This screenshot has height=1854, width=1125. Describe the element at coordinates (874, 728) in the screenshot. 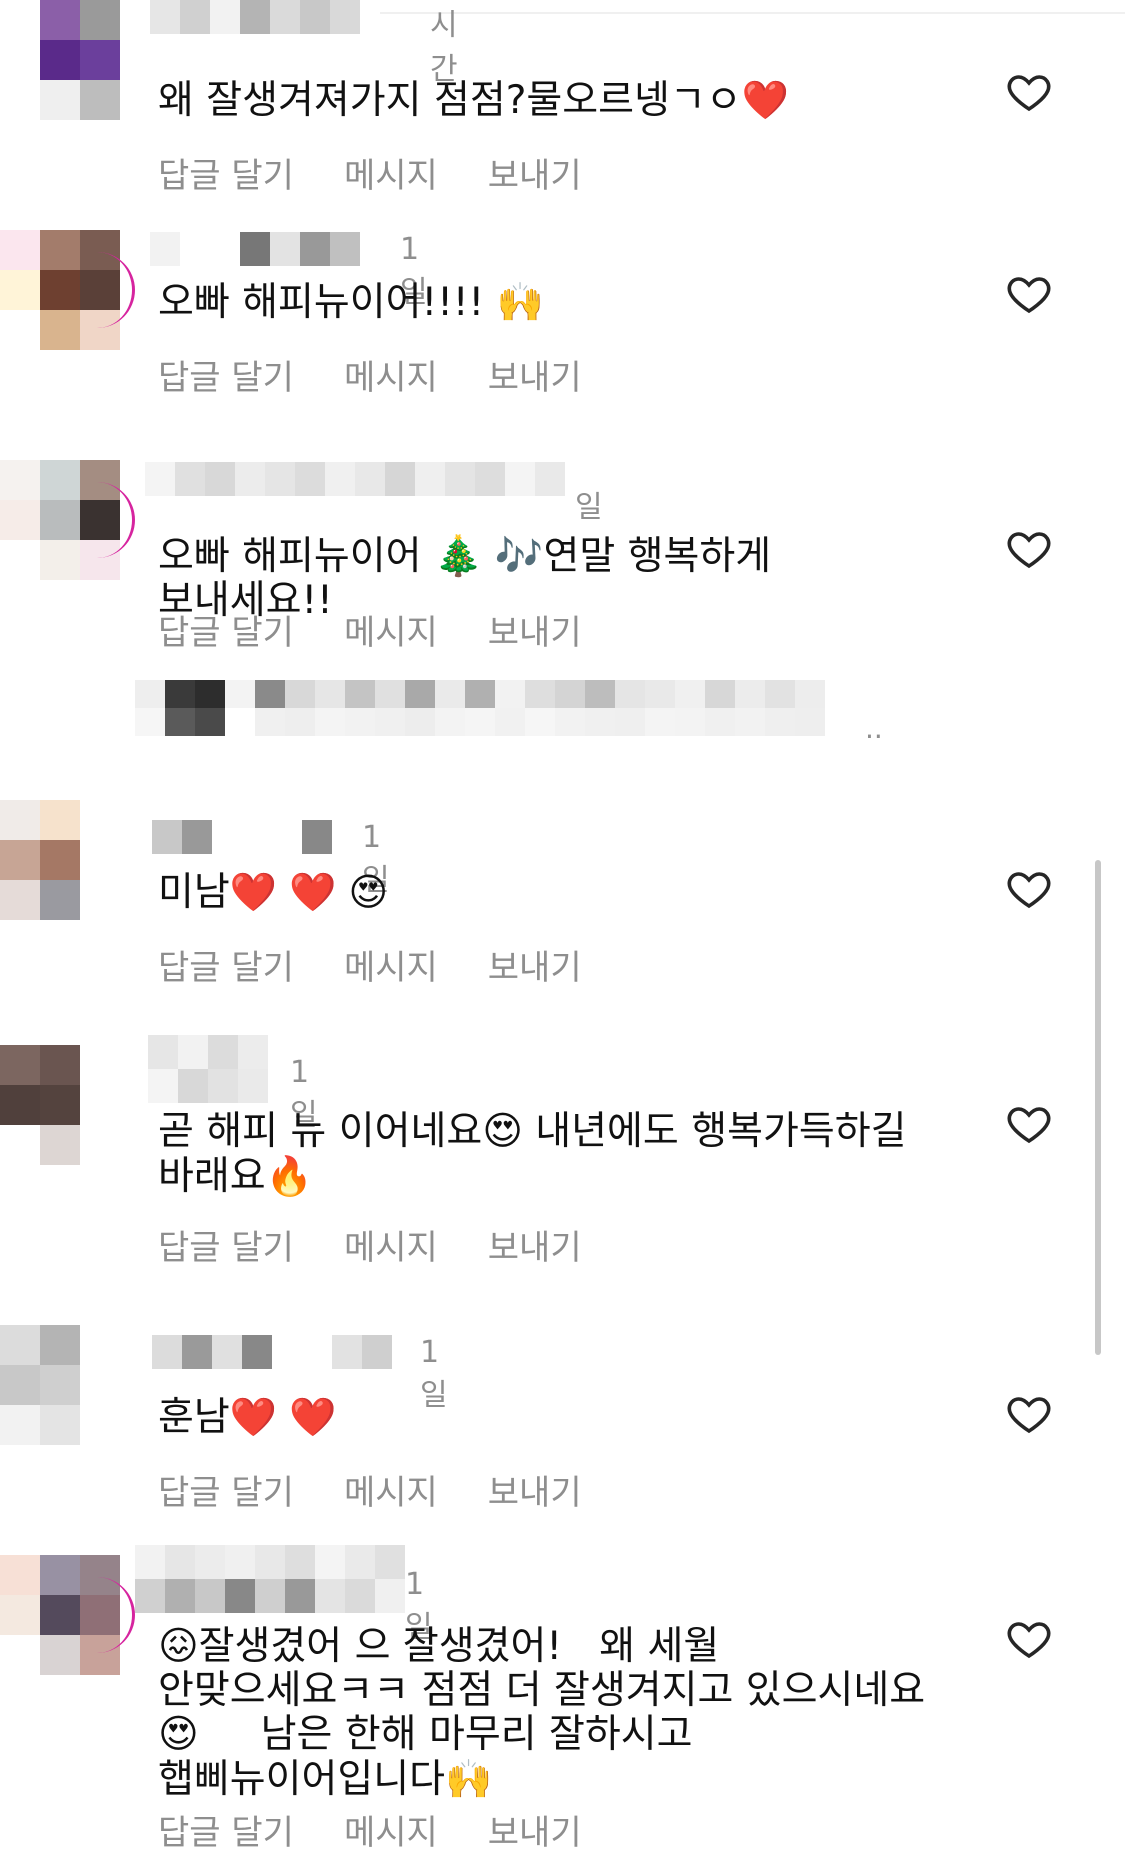

I see `more-dots: ..` at that location.